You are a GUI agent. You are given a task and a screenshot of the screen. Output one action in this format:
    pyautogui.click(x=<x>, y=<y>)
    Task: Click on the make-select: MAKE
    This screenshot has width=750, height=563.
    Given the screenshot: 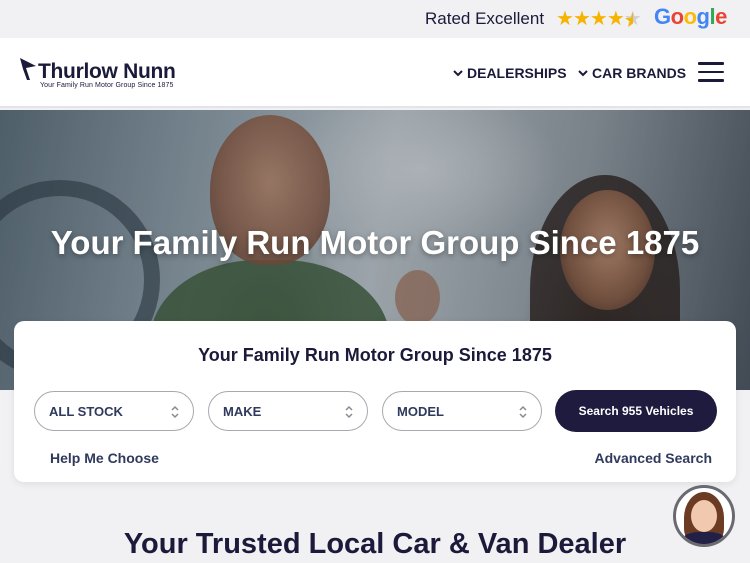 What is the action you would take?
    pyautogui.click(x=288, y=411)
    